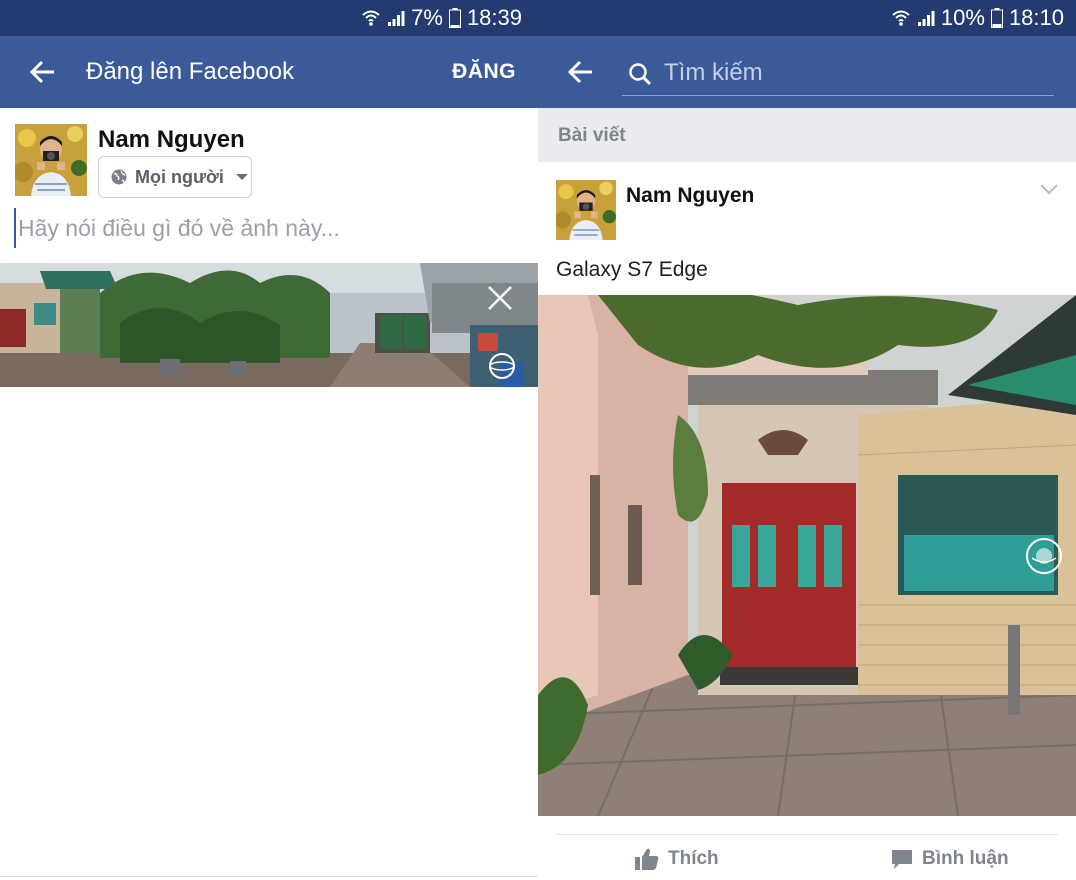 This screenshot has width=1076, height=880. What do you see at coordinates (241, 177) in the screenshot?
I see `dropdown-caret-icon` at bounding box center [241, 177].